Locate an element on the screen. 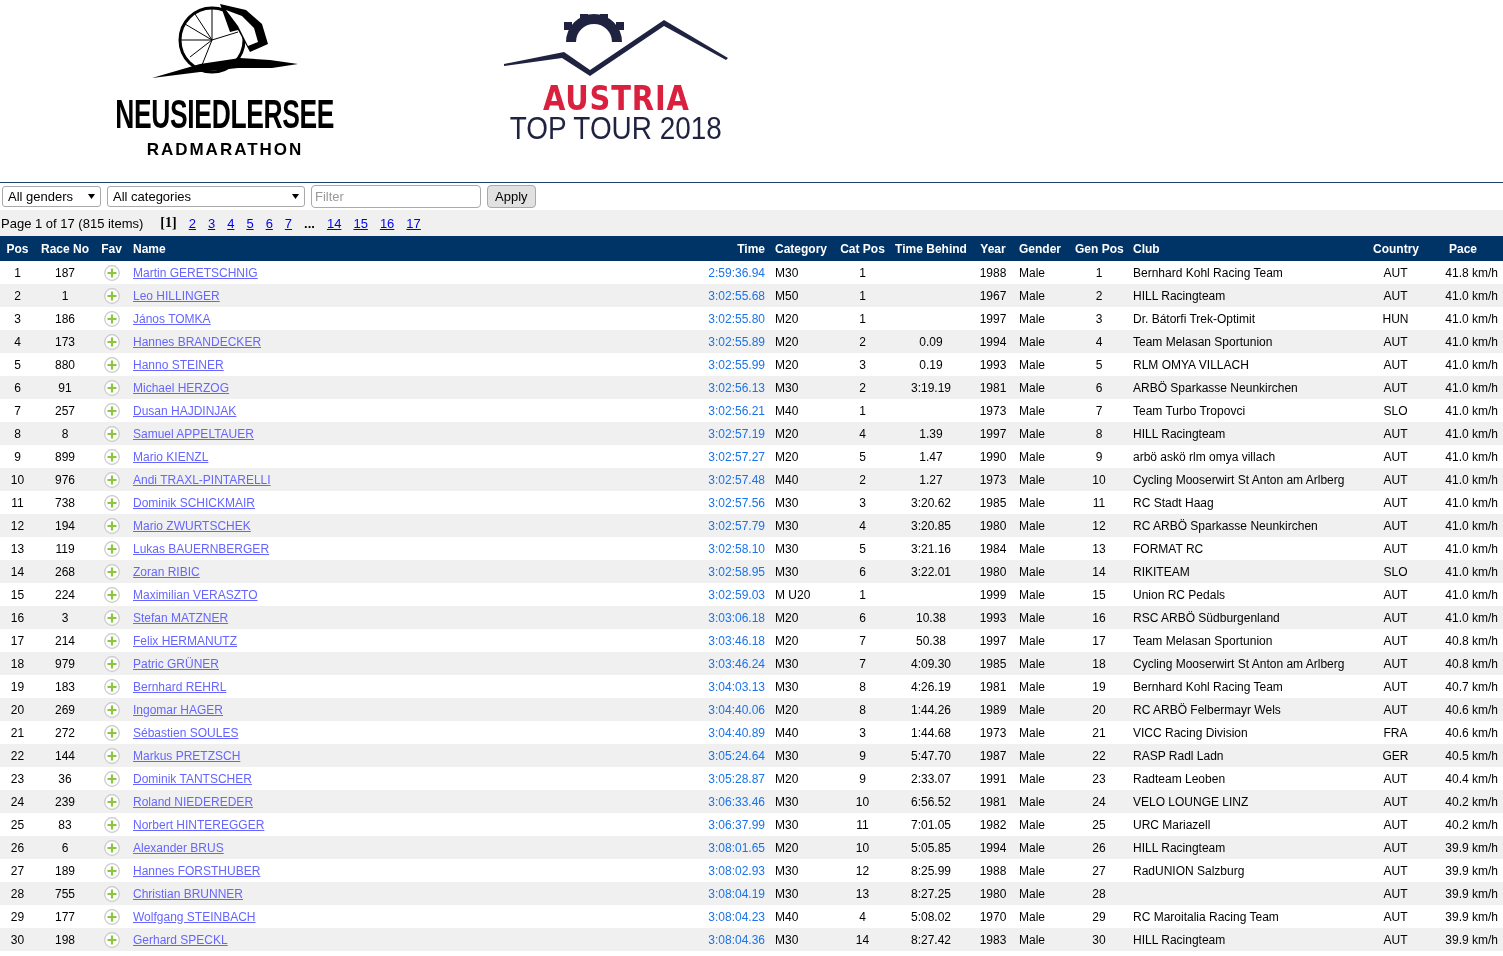  page-link: 7 is located at coordinates (288, 223).